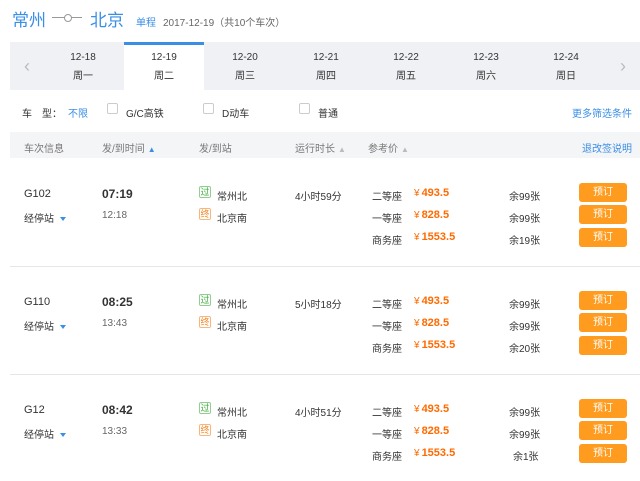 The width and height of the screenshot is (640, 481). Describe the element at coordinates (406, 66) in the screenshot. I see `date-tab-12-22: 12-22 周五` at that location.